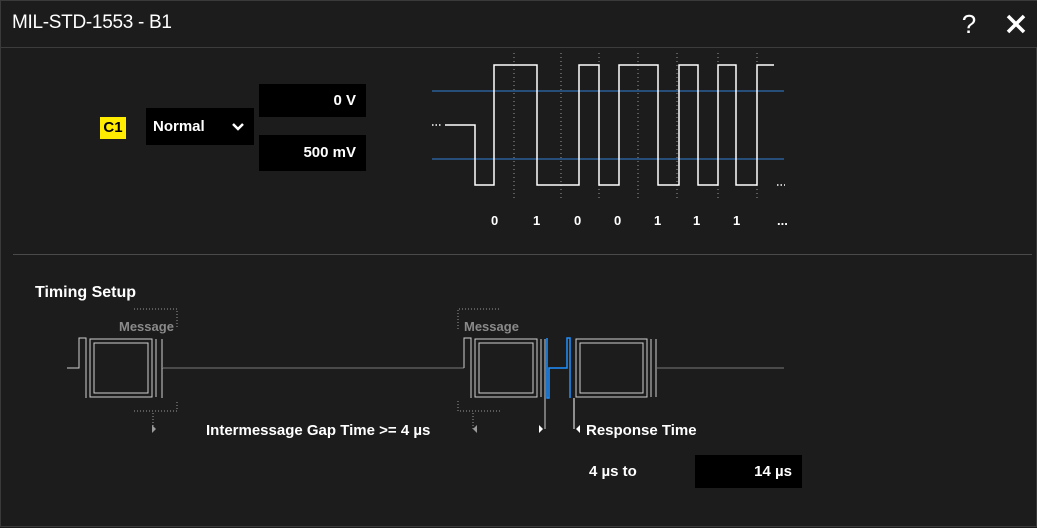  What do you see at coordinates (558, 368) in the screenshot?
I see `response-gap-signal` at bounding box center [558, 368].